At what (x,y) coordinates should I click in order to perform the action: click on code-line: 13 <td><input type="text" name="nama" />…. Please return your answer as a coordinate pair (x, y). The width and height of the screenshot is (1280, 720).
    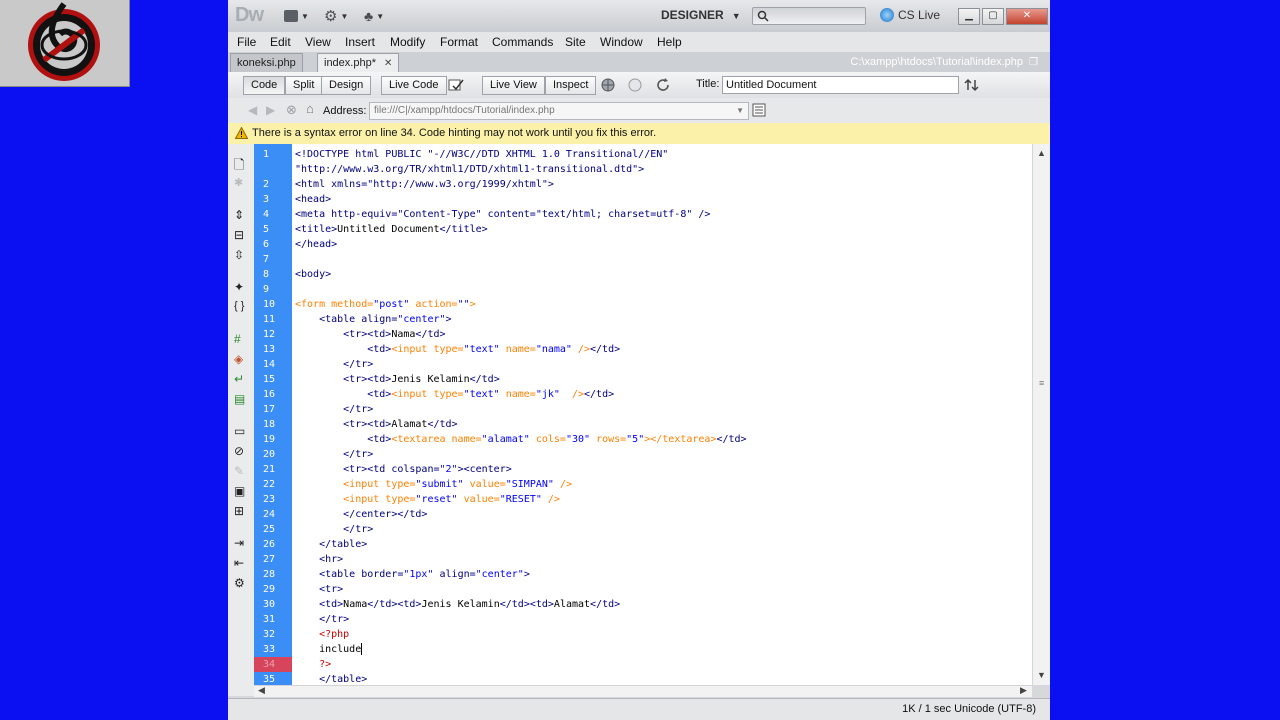
    Looking at the image, I should click on (643, 349).